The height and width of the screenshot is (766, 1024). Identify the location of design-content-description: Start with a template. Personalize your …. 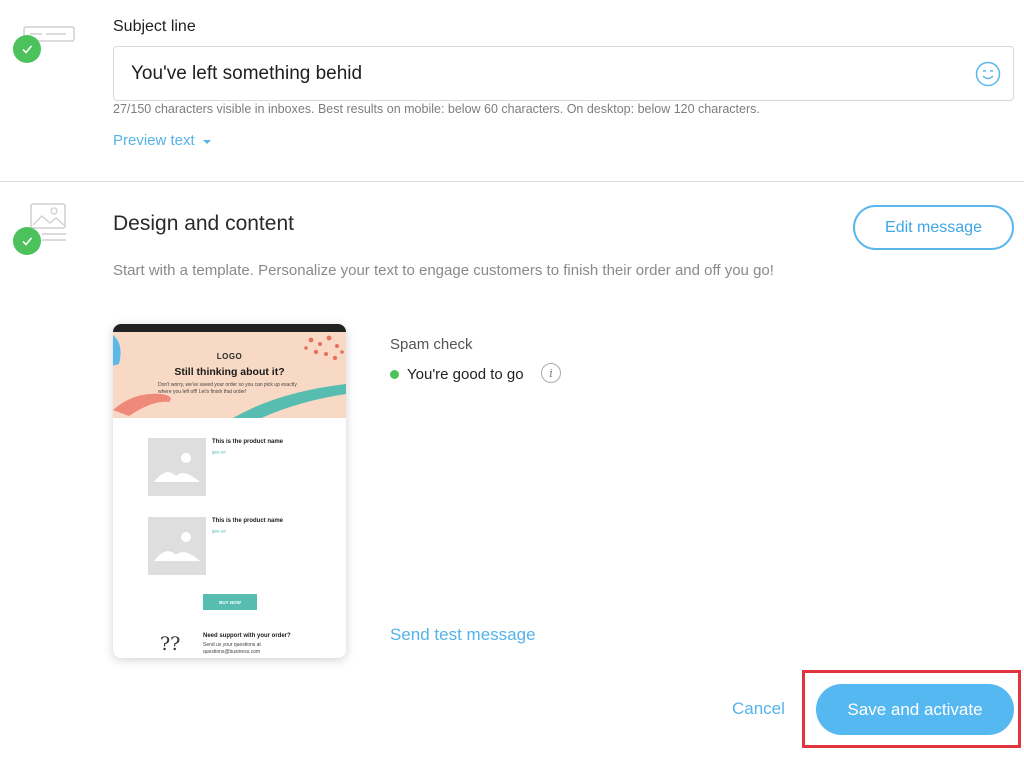
(443, 270).